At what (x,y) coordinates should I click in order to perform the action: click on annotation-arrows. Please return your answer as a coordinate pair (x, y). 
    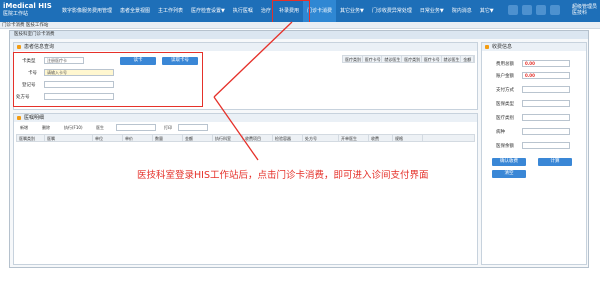
    Looking at the image, I should click on (253, 91).